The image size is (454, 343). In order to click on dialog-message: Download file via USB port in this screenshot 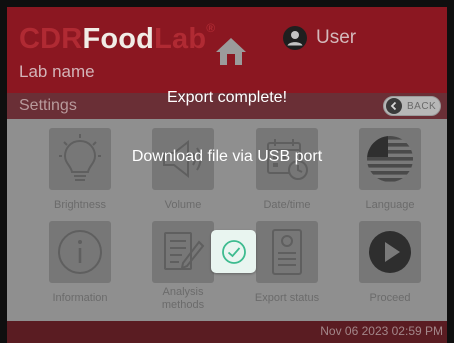, I will do `click(227, 156)`.